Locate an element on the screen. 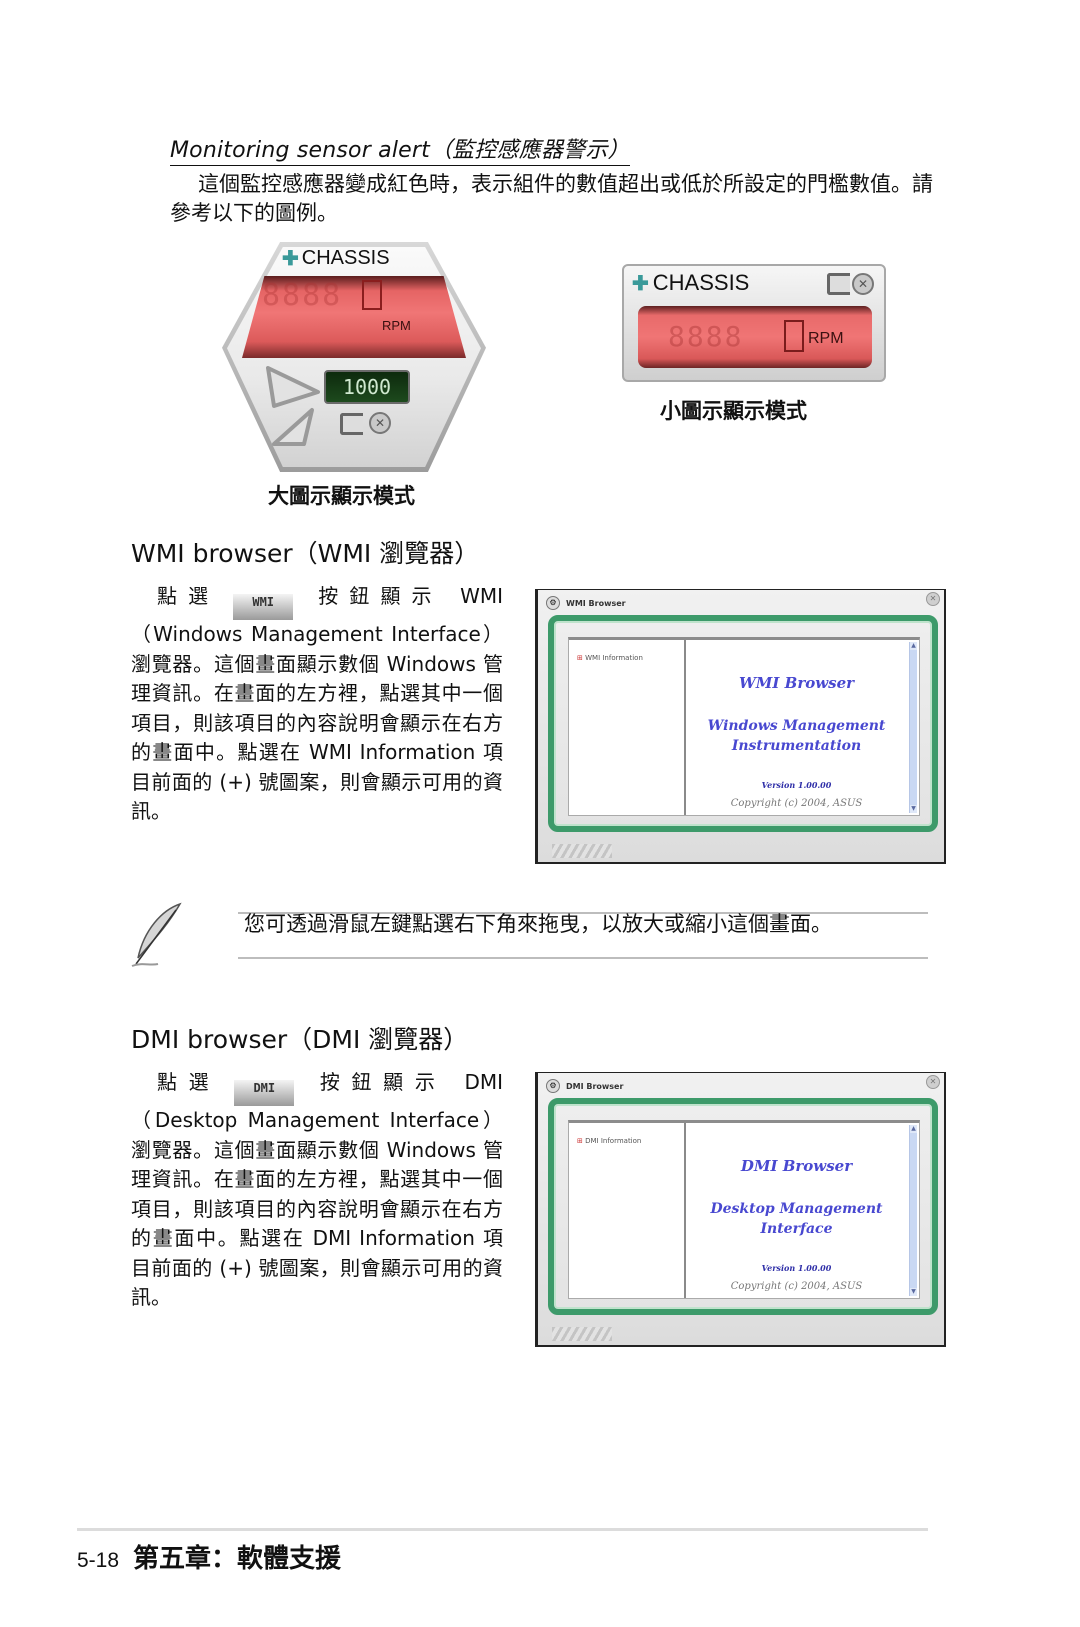 The image size is (1080, 1627). wmi-button: WMI is located at coordinates (263, 607).